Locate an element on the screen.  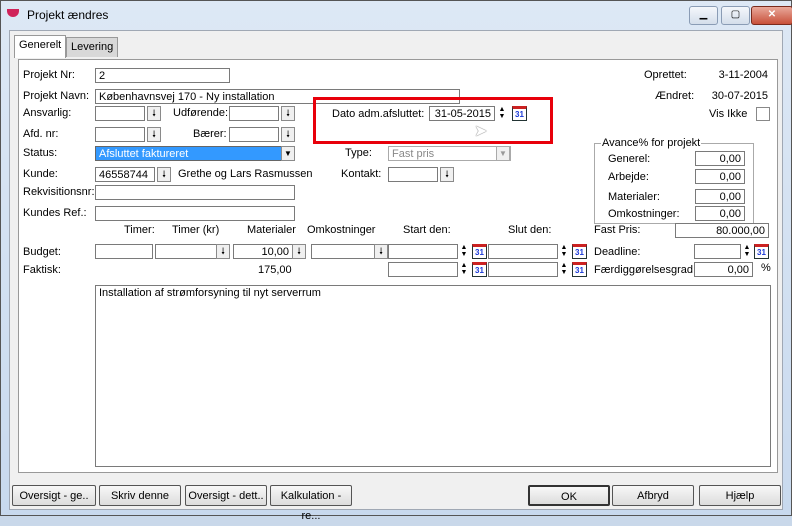
deadline-input is located at coordinates (717, 251).